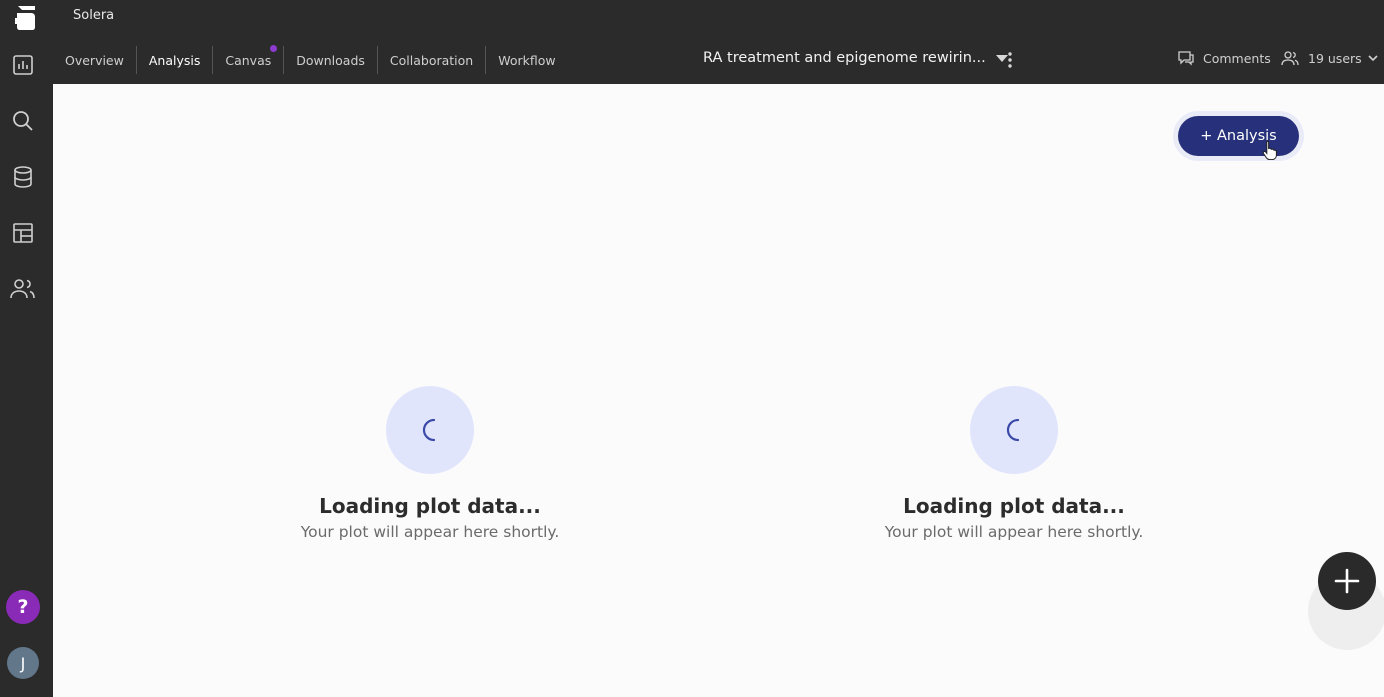  Describe the element at coordinates (1269, 150) in the screenshot. I see `pointer-cursor-icon` at that location.